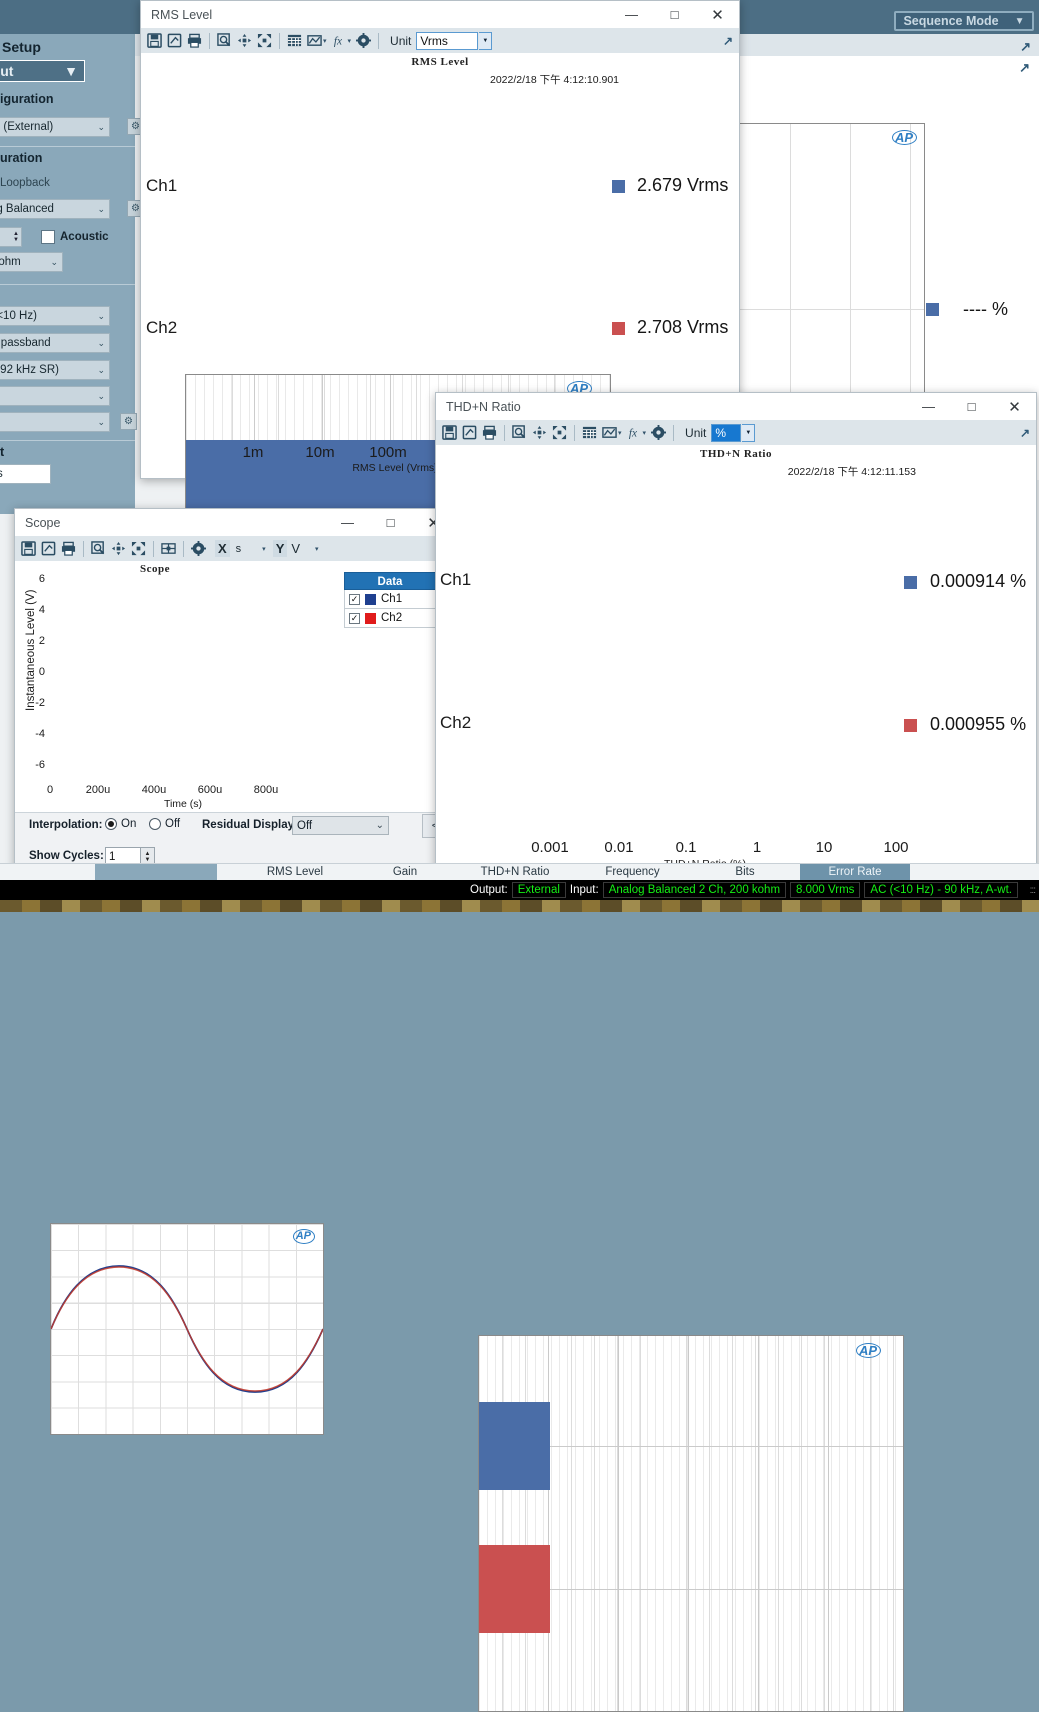 The width and height of the screenshot is (1039, 1712). Describe the element at coordinates (354, 618) in the screenshot. I see `scope-ch2-checkbox: ✓` at that location.